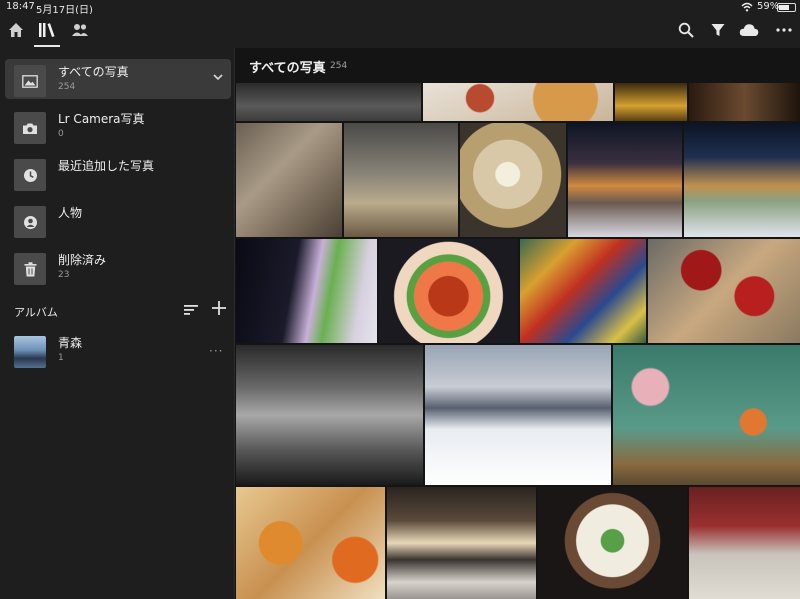 This screenshot has height=599, width=800. I want to click on page-title: すべての写真, so click(287, 68).